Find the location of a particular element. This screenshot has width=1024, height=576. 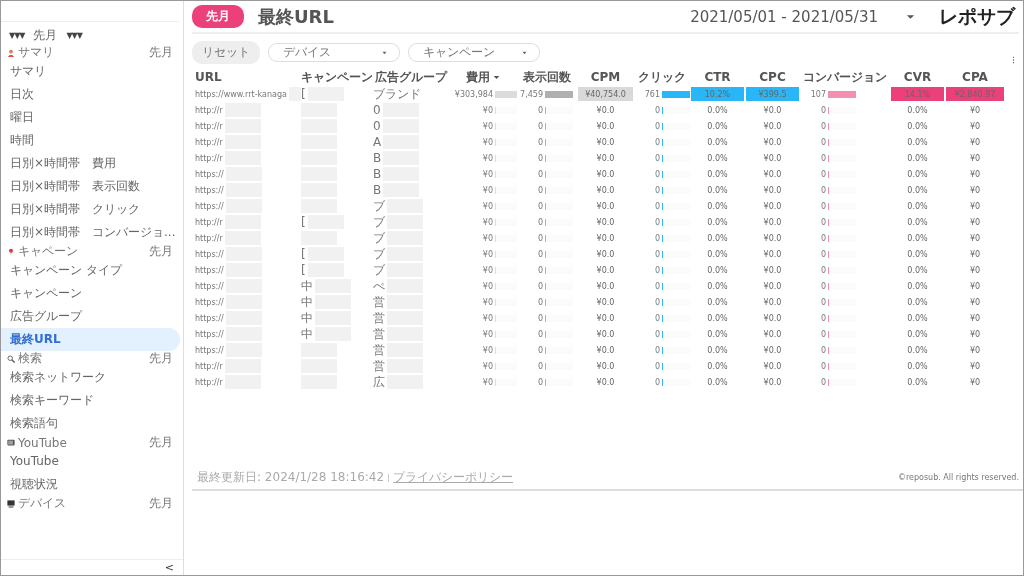

column-header: 表示回数 is located at coordinates (547, 77).